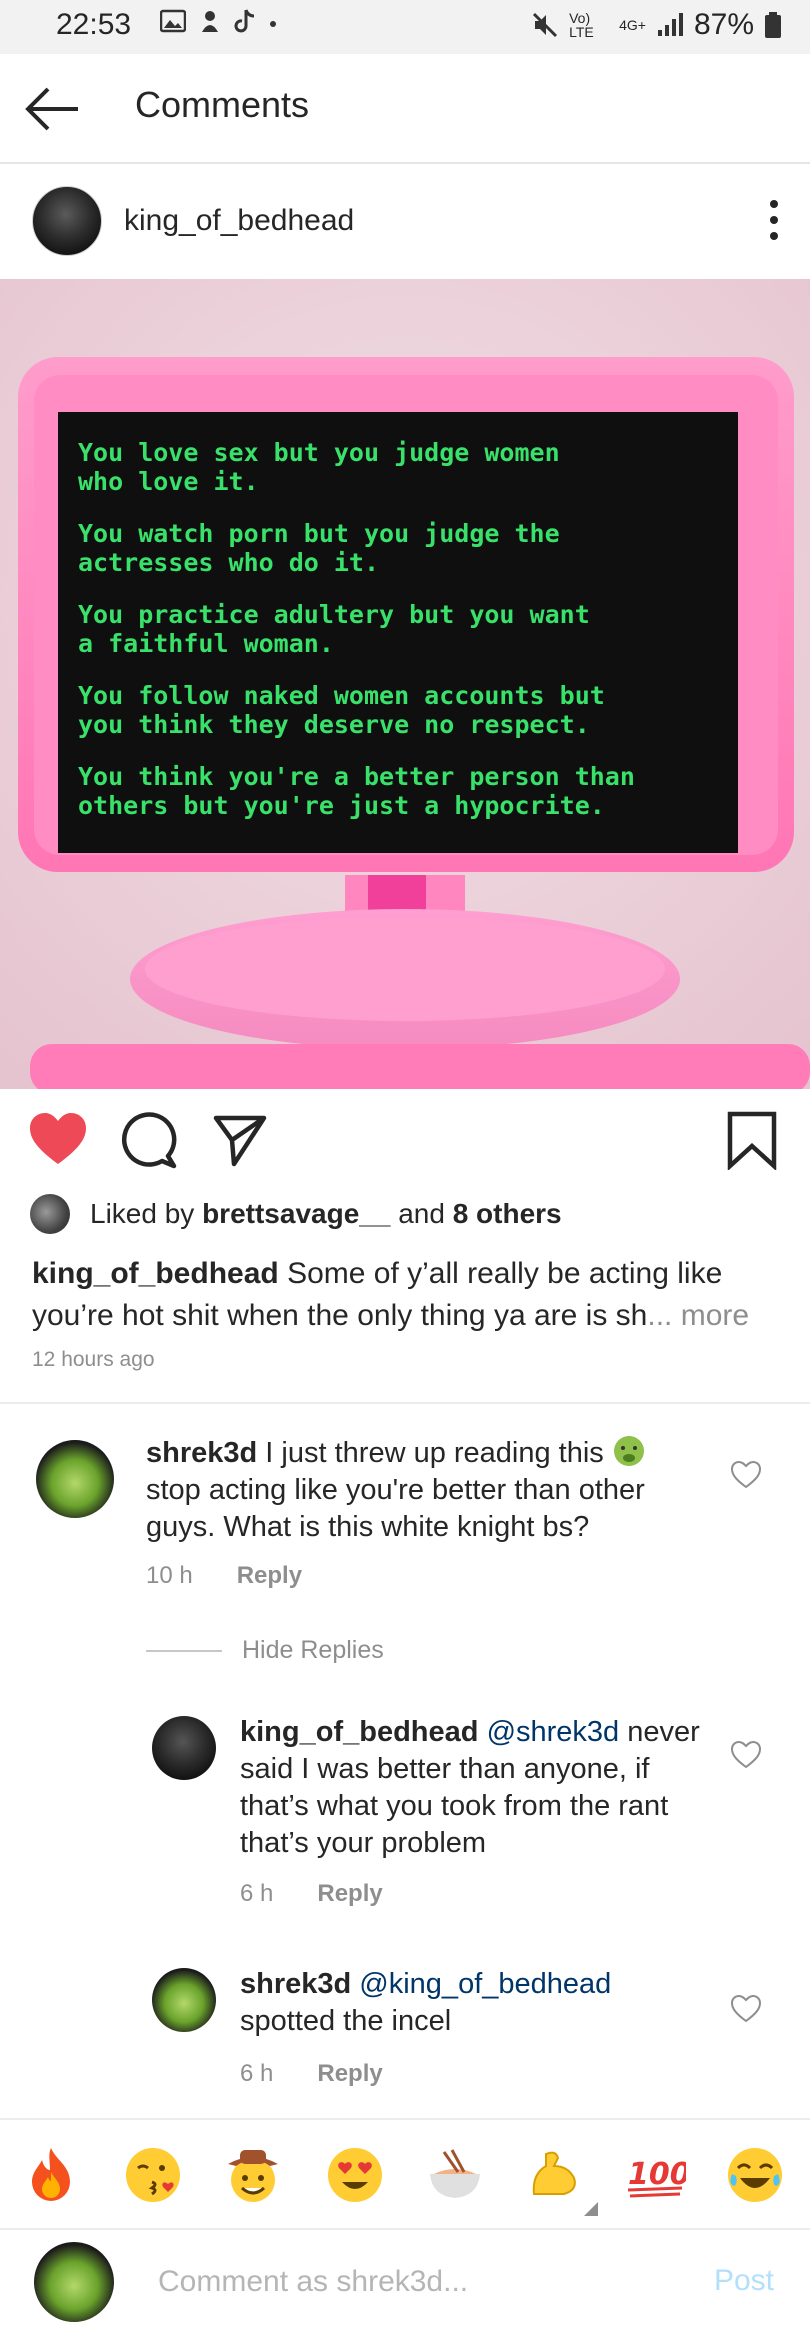 This screenshot has width=810, height=2339. Describe the element at coordinates (239, 221) in the screenshot. I see `post-author-username: king_of_bedhead` at that location.